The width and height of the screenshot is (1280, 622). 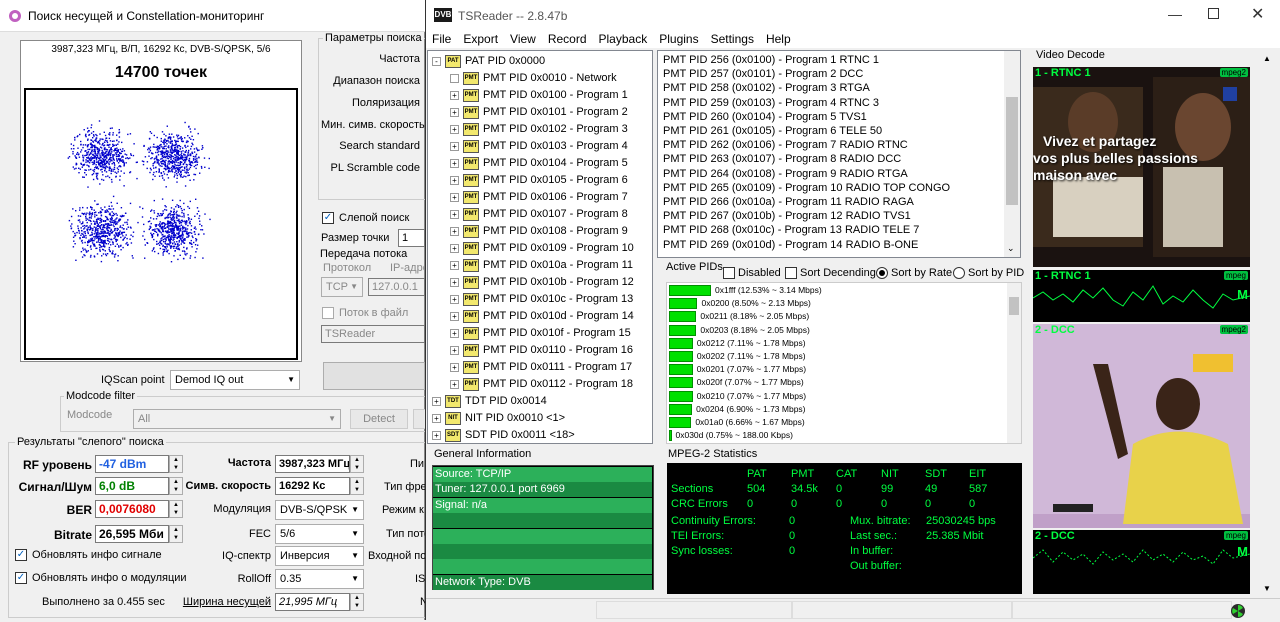 I want to click on maximize-icon, so click(x=1213, y=13).